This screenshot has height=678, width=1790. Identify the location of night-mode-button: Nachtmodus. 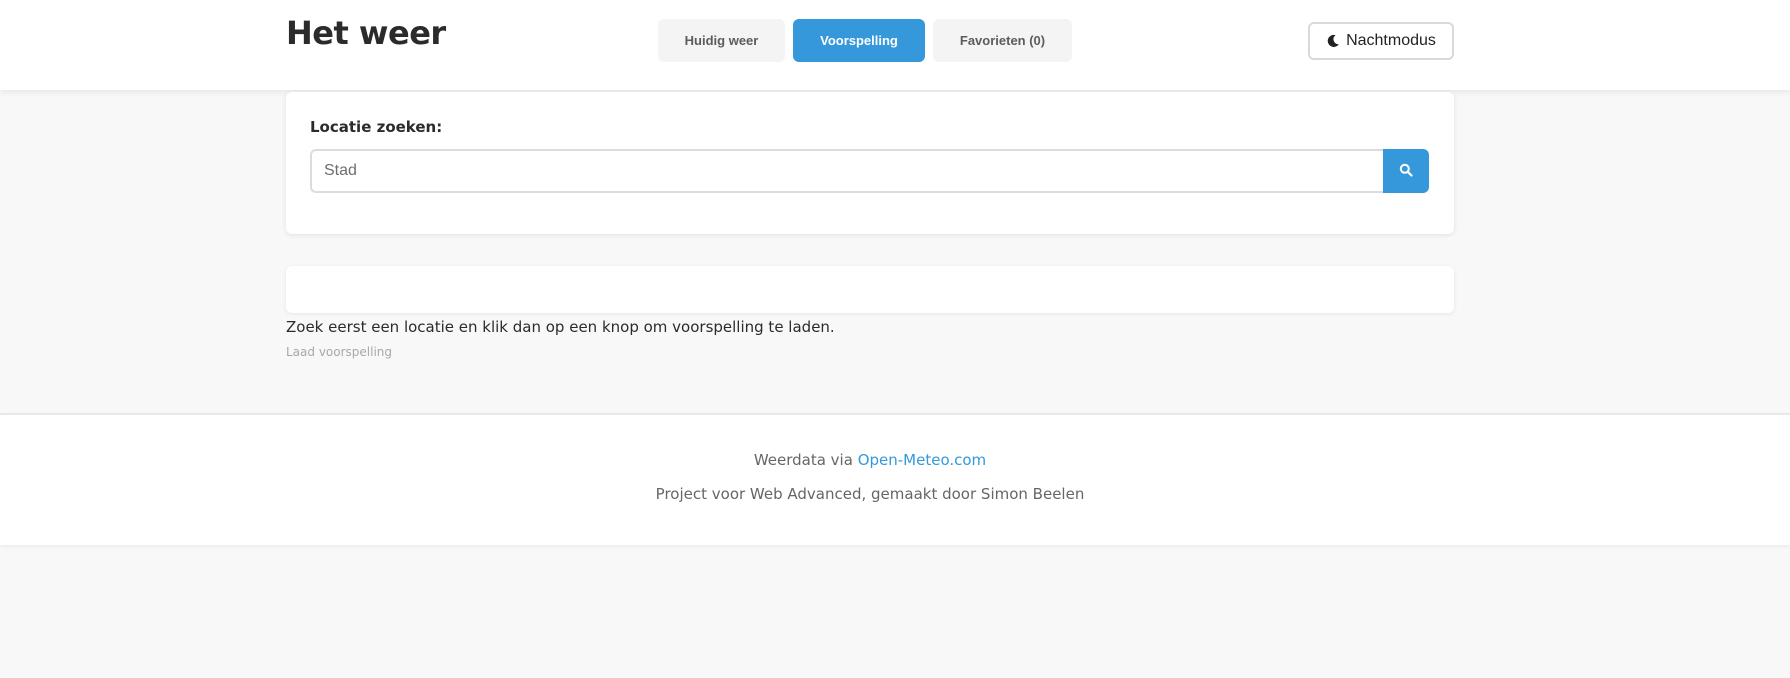
(1381, 41).